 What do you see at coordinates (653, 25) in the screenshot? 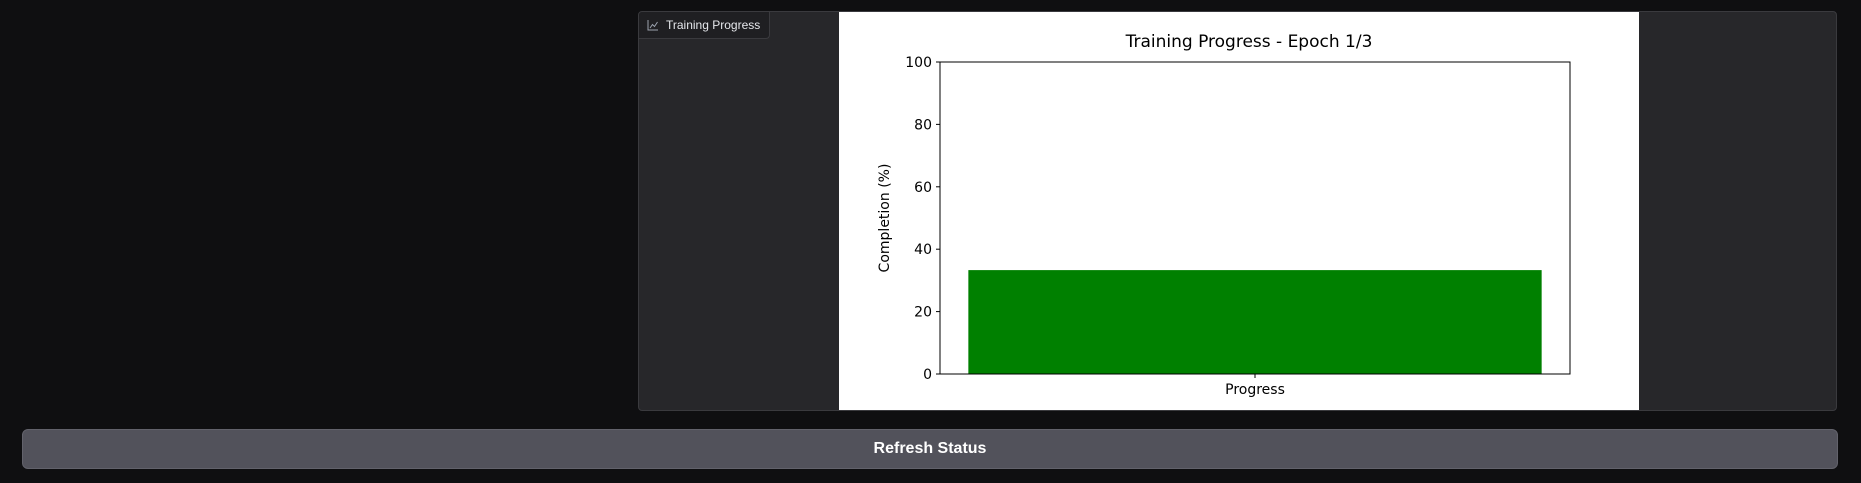
I see `chart-icon` at bounding box center [653, 25].